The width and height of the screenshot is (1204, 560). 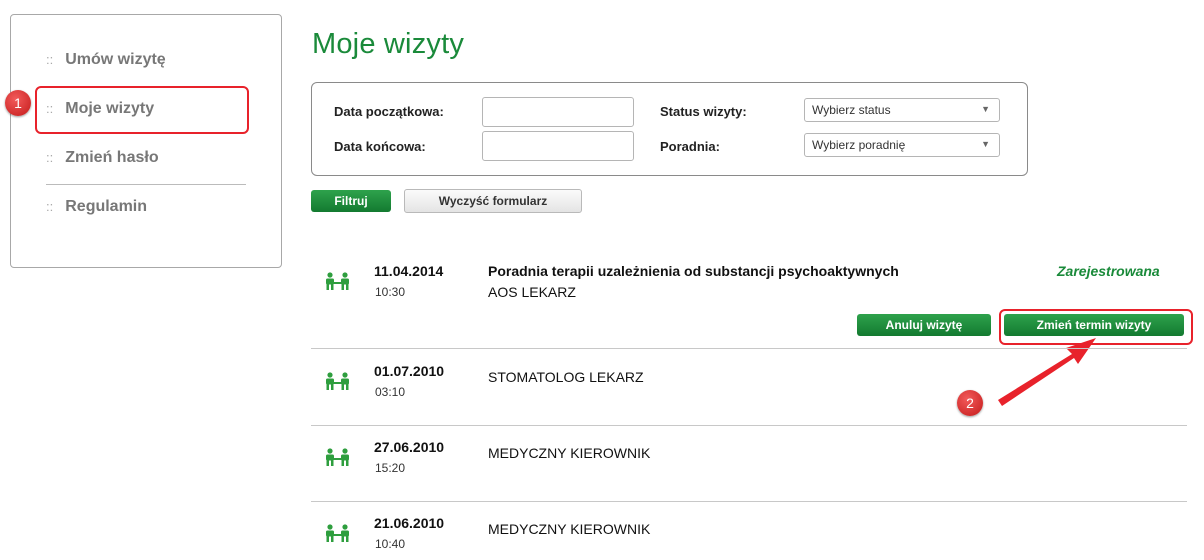 I want to click on sidebar-divider, so click(x=146, y=184).